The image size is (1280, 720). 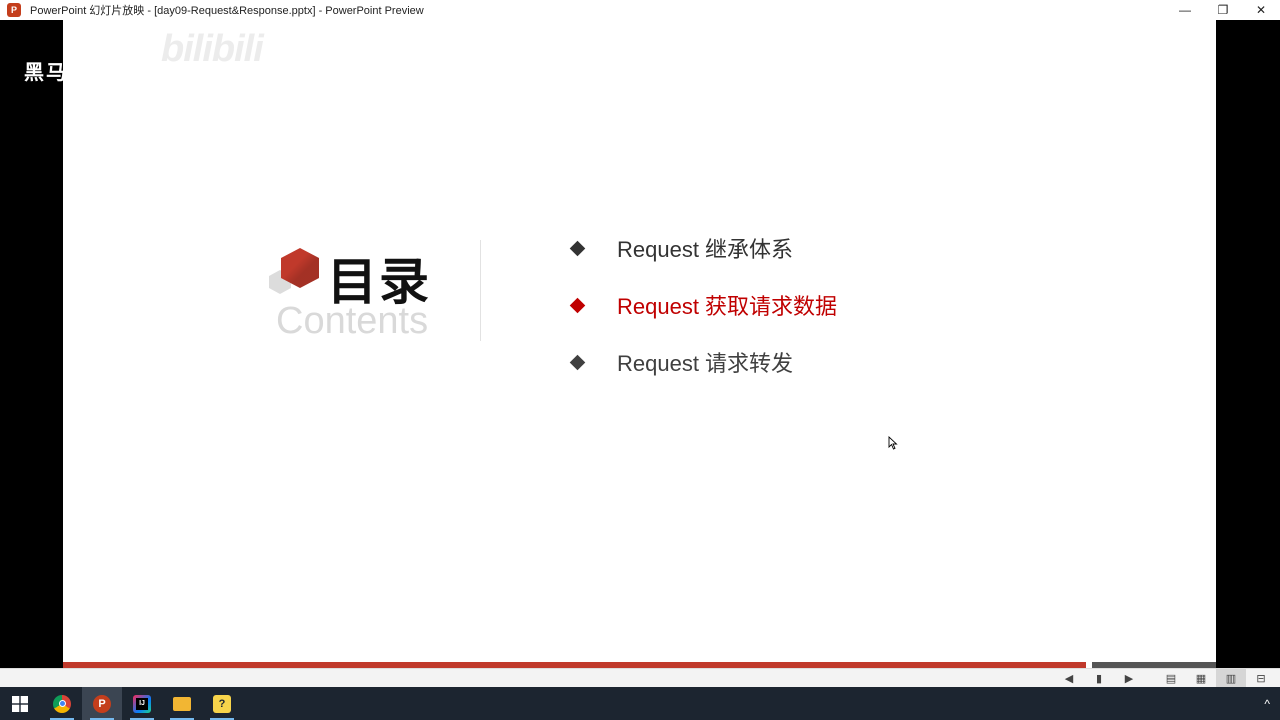 I want to click on windows-taskbar: P IJ? ^, so click(x=640, y=703).